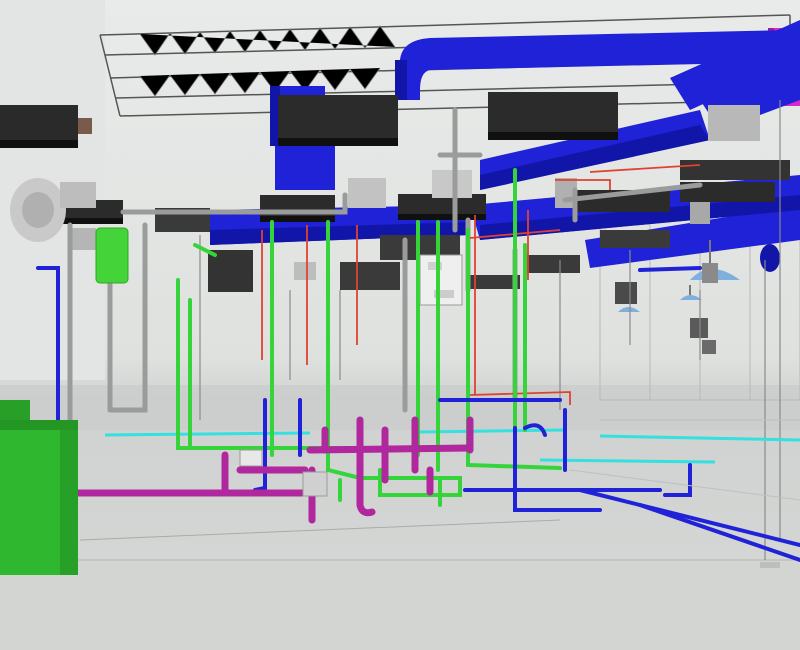 Image resolution: width=800 pixels, height=650 pixels. What do you see at coordinates (441, 280) in the screenshot?
I see `water-heater-icon` at bounding box center [441, 280].